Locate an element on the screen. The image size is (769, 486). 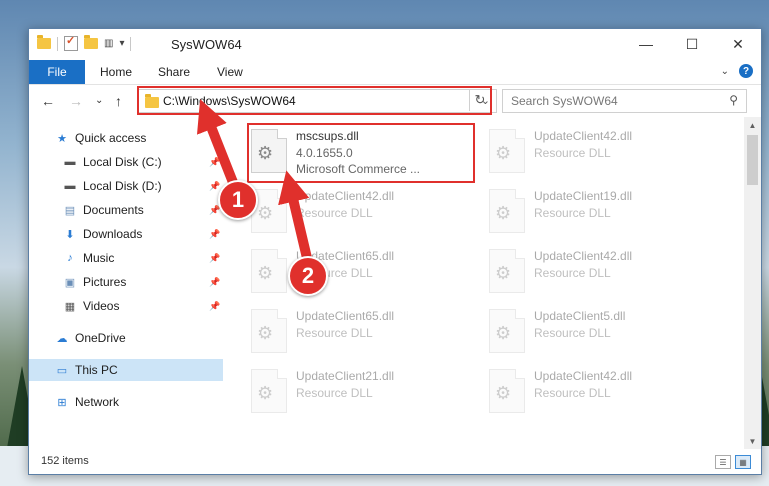
sidebar-item-label: Local Disk (D:) is located at coordinates (122, 186).